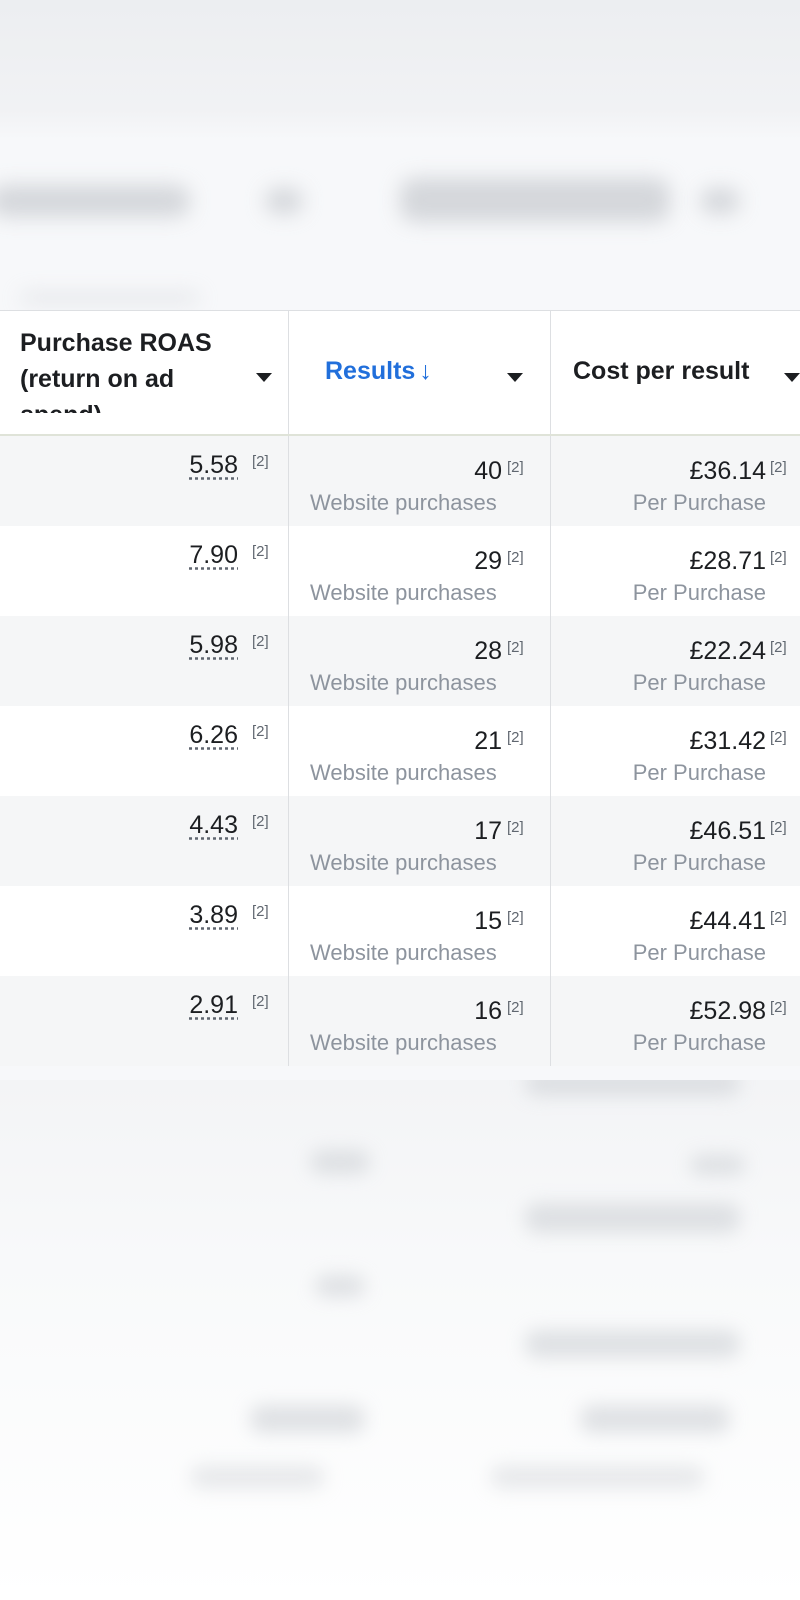  I want to click on roas-cell: 6.26 [2], so click(144, 751).